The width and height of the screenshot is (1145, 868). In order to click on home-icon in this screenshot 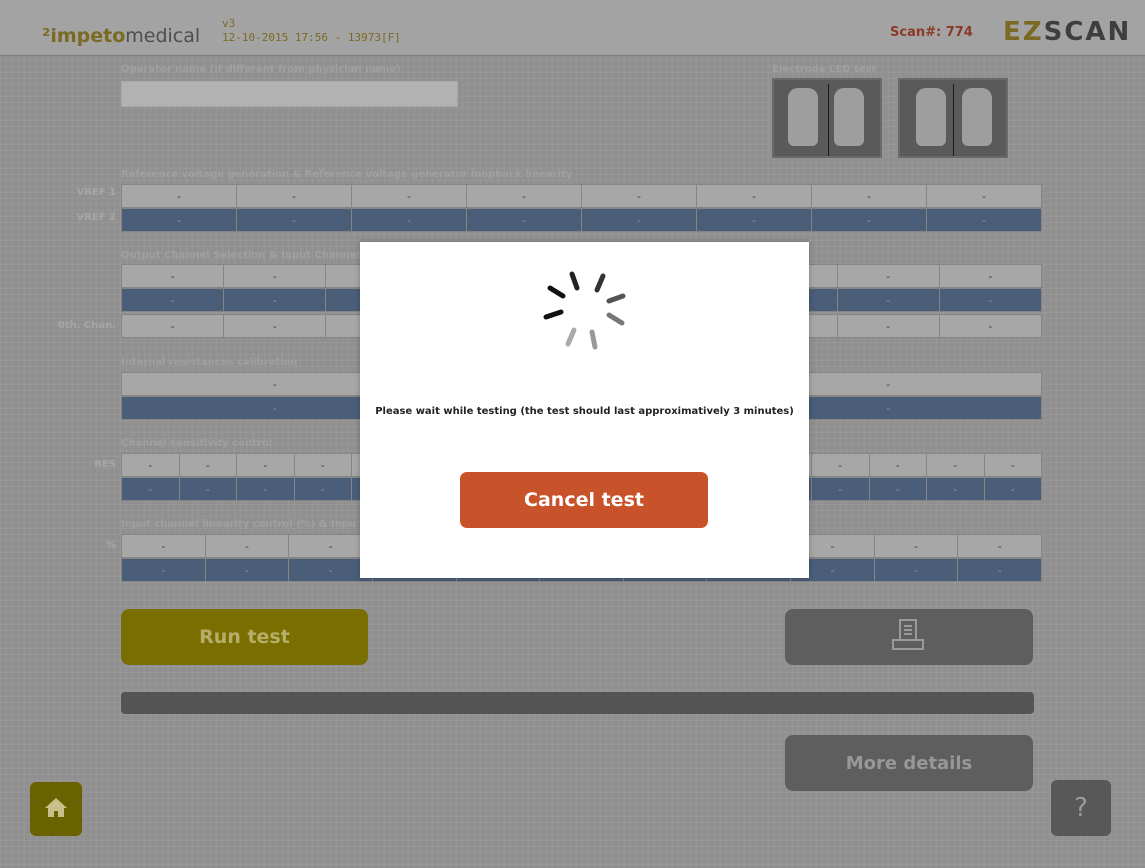, I will do `click(56, 809)`.